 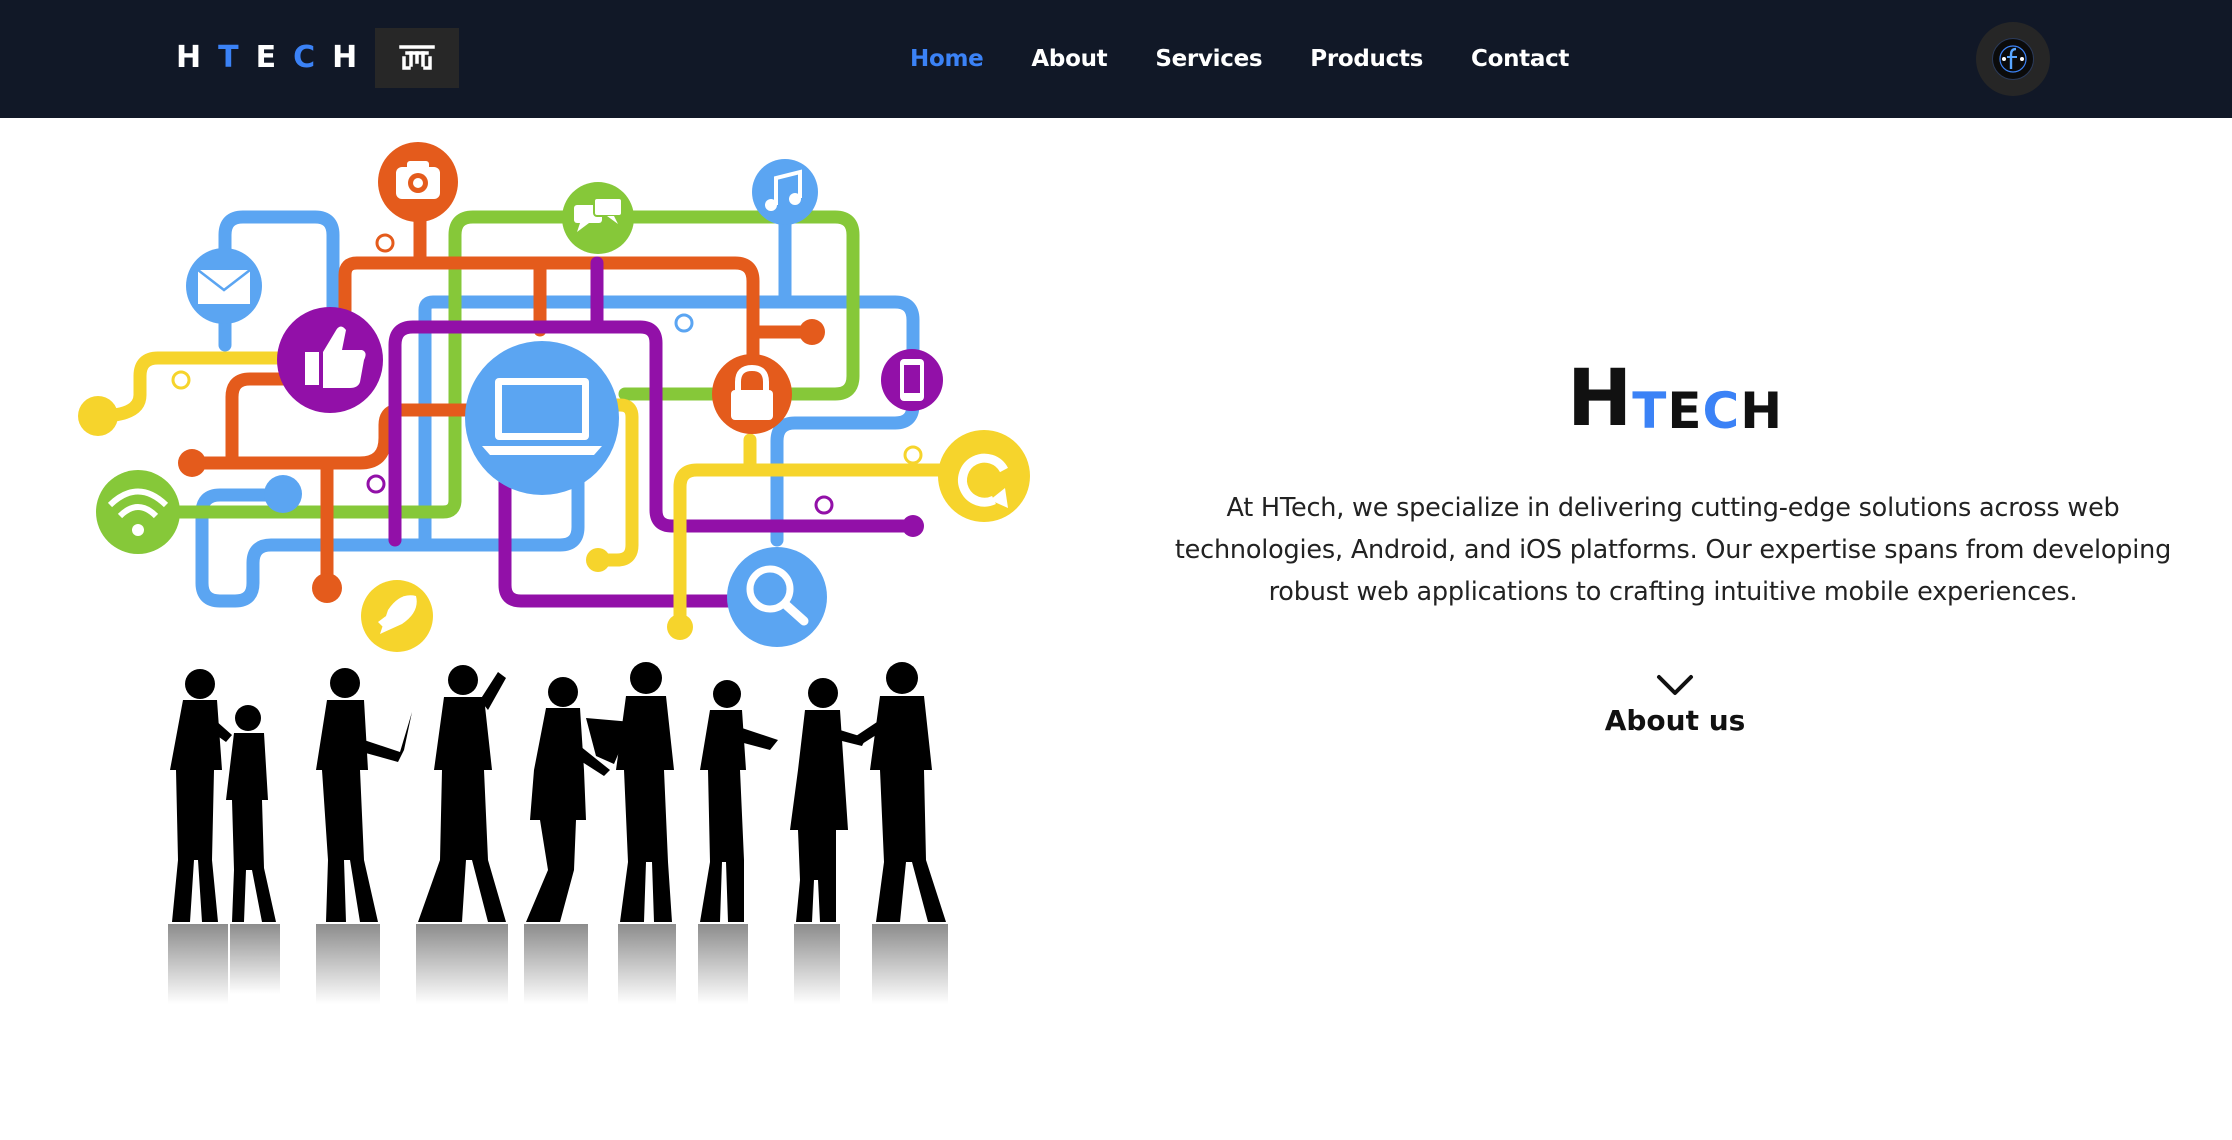 I want to click on hero-title: H T E C H, so click(x=1674, y=400).